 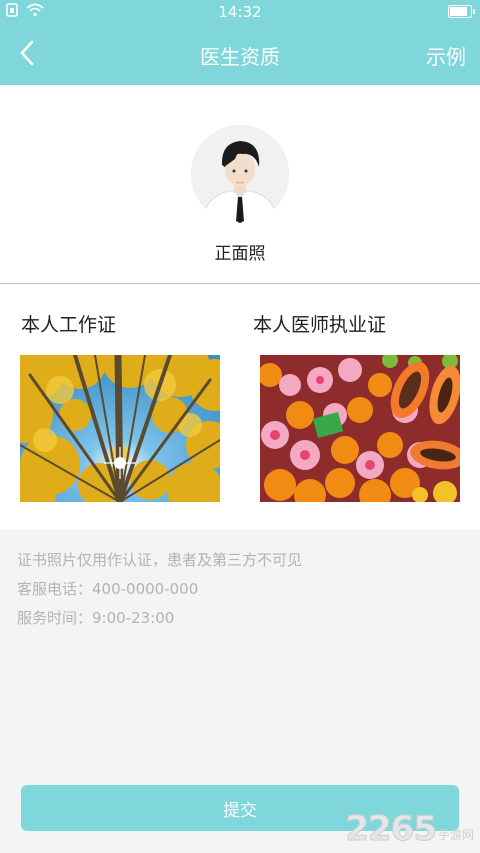 I want to click on license-image, so click(x=360, y=428).